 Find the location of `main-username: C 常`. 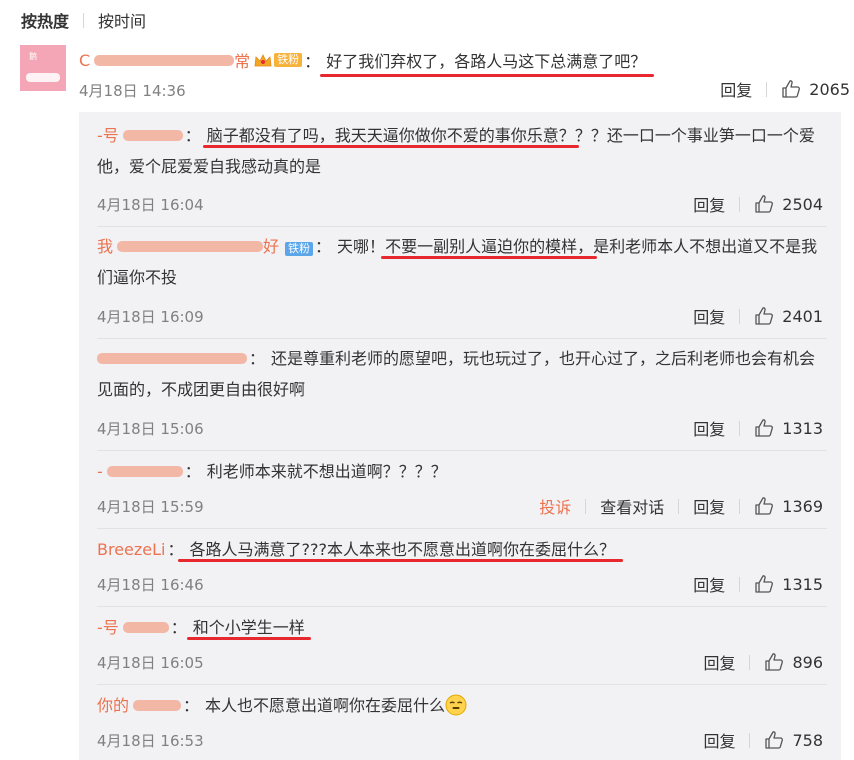

main-username: C 常 is located at coordinates (164, 60).